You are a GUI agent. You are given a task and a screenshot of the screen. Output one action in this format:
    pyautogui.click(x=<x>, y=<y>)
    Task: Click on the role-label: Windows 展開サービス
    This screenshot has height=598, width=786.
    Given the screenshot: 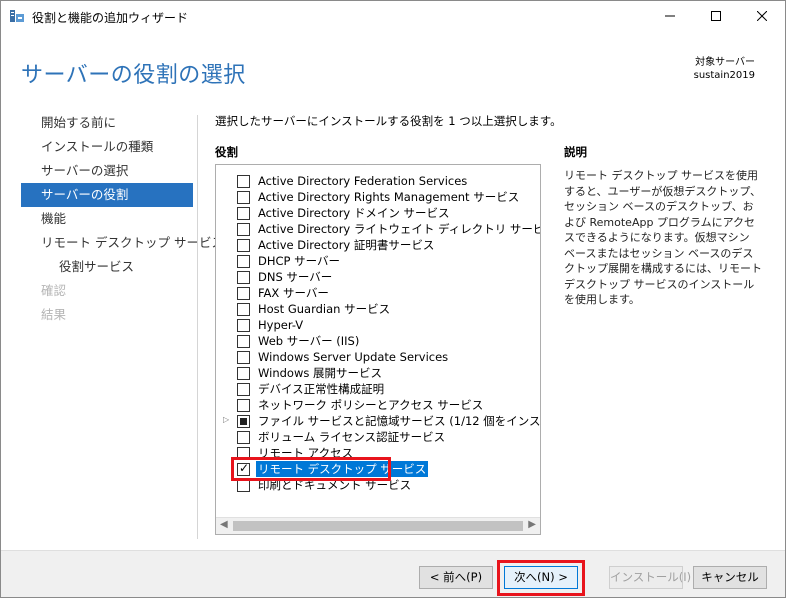 What is the action you would take?
    pyautogui.click(x=320, y=373)
    